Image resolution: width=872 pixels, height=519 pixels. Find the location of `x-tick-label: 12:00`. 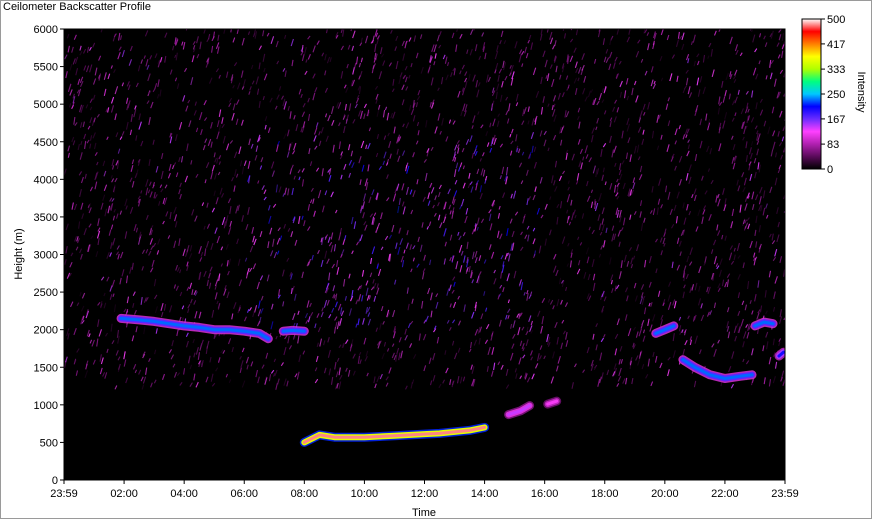

x-tick-label: 12:00 is located at coordinates (425, 494).